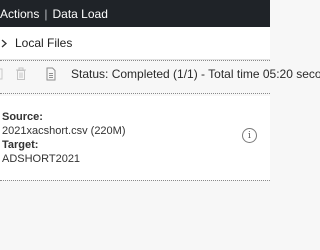 This screenshot has width=320, height=250. What do you see at coordinates (249, 135) in the screenshot?
I see `info-icon: i` at bounding box center [249, 135].